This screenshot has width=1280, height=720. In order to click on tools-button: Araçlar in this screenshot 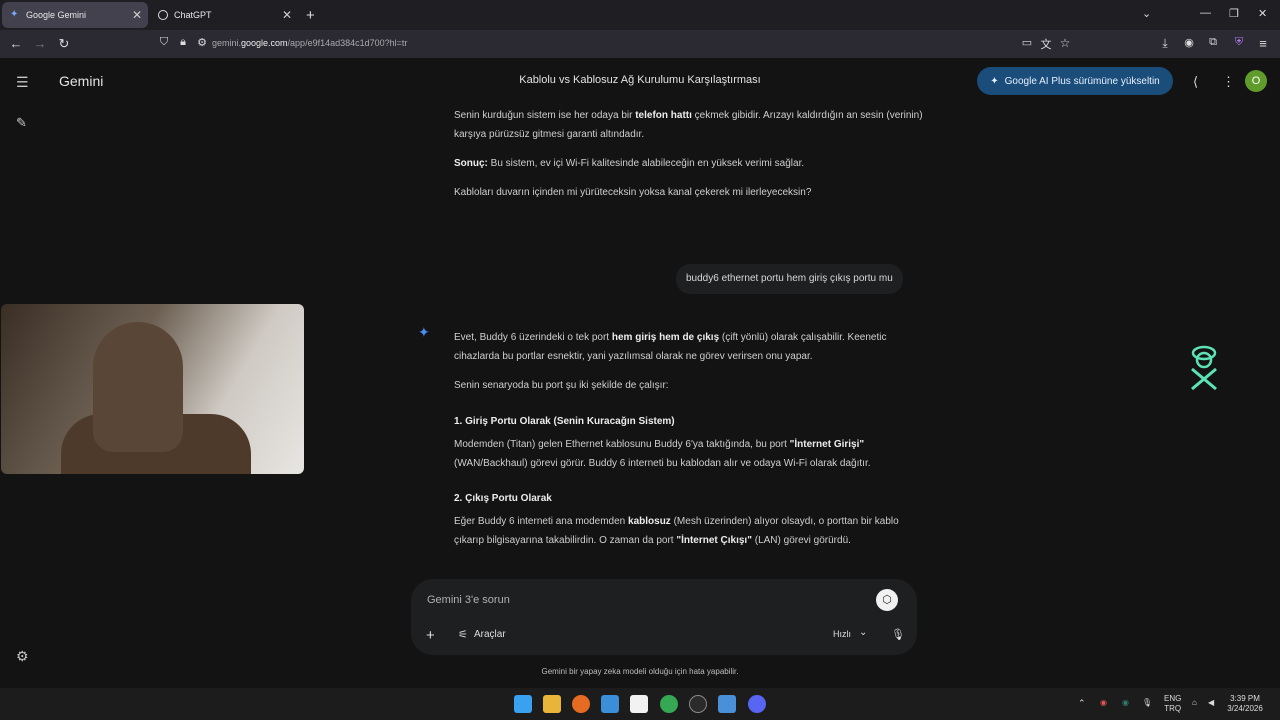, I will do `click(490, 634)`.